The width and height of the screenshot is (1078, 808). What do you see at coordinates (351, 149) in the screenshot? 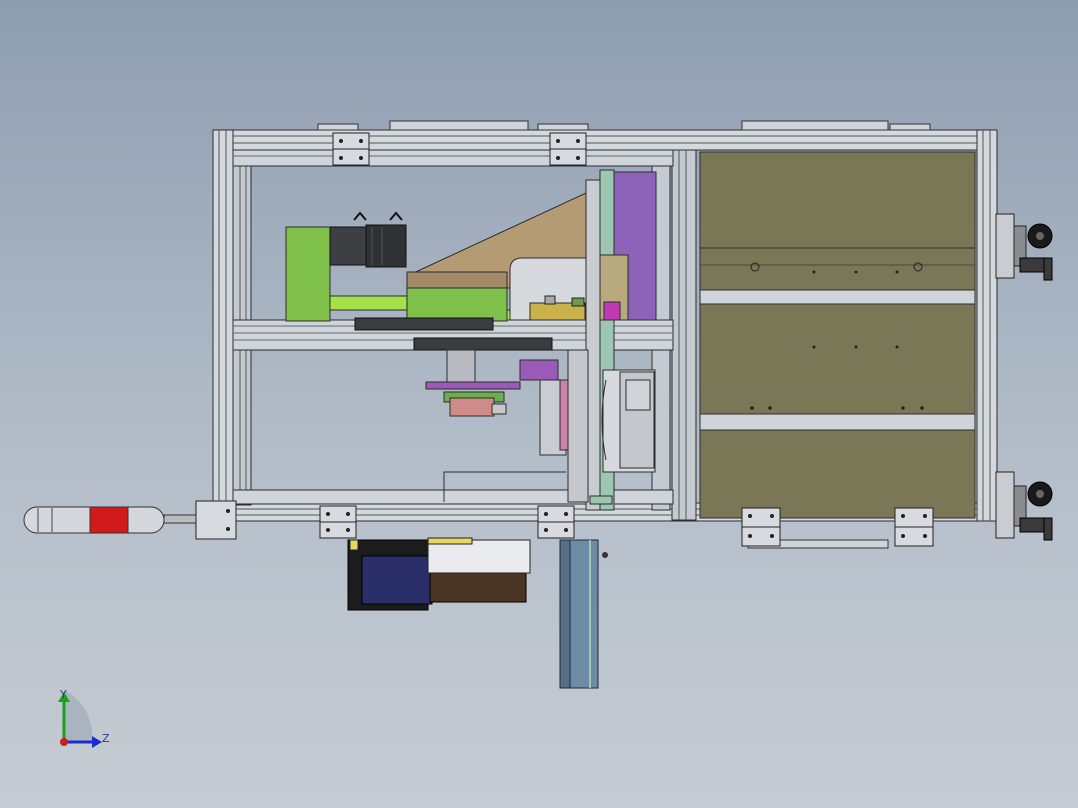
I see `hinge-top-left` at bounding box center [351, 149].